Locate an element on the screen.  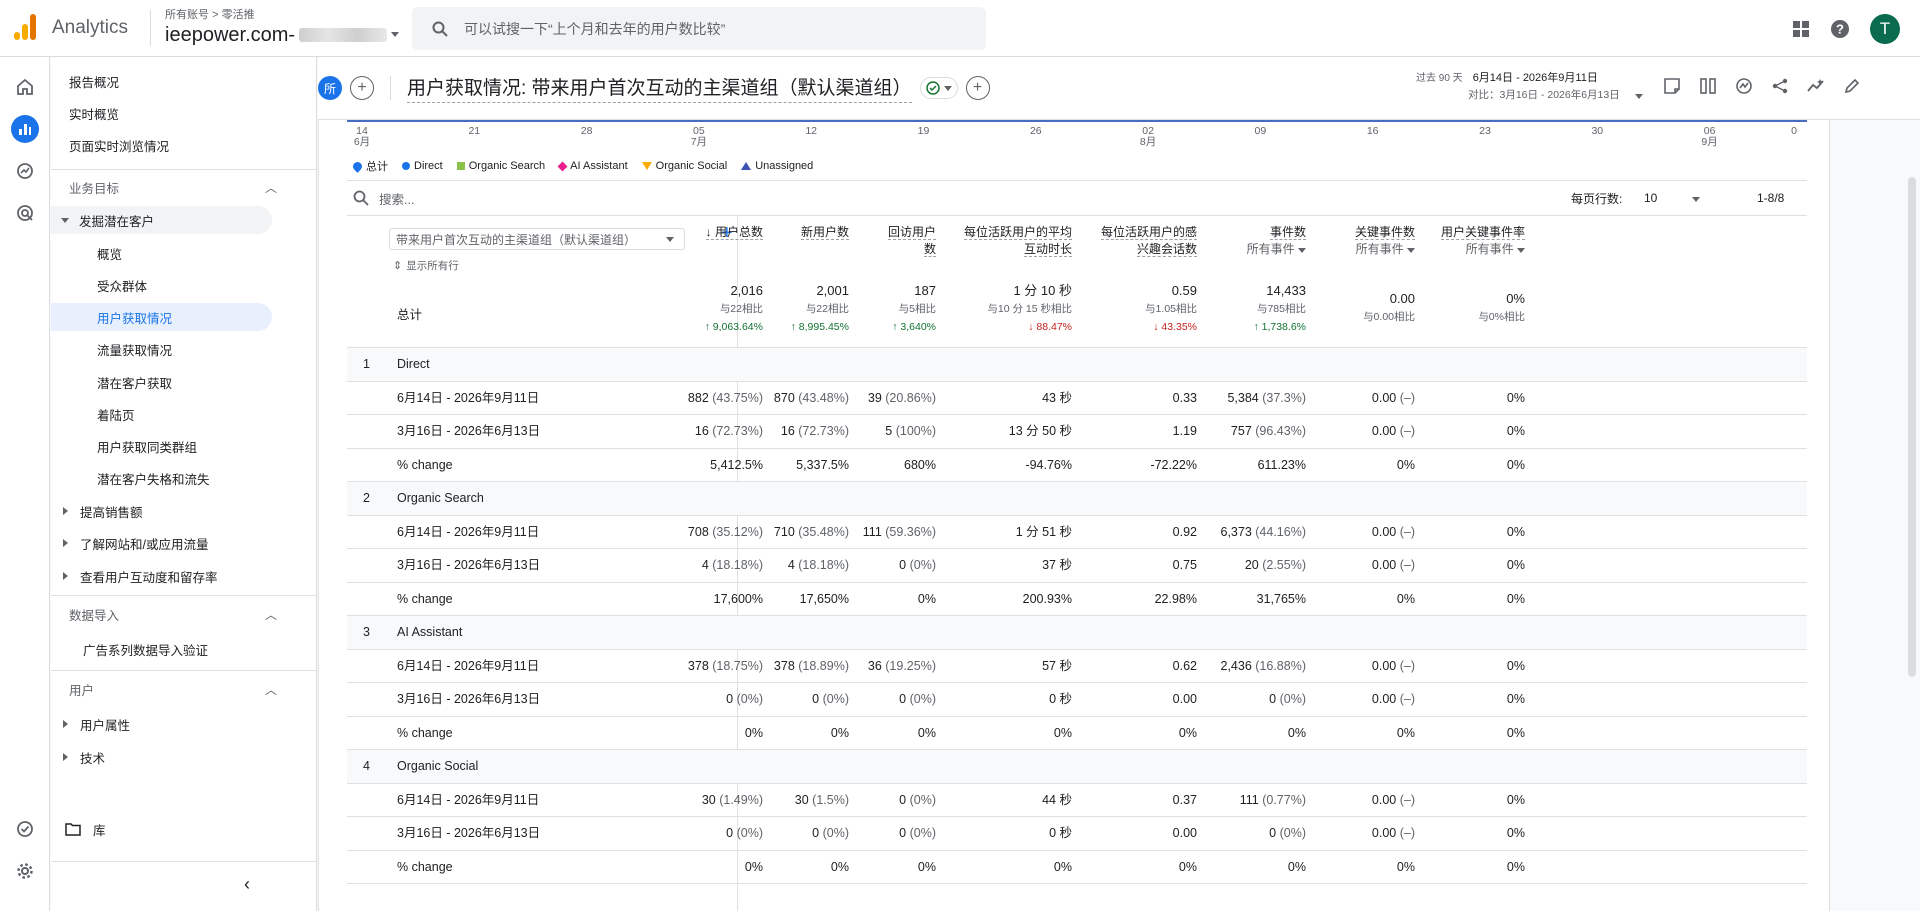
advertising-icon is located at coordinates (25, 213).